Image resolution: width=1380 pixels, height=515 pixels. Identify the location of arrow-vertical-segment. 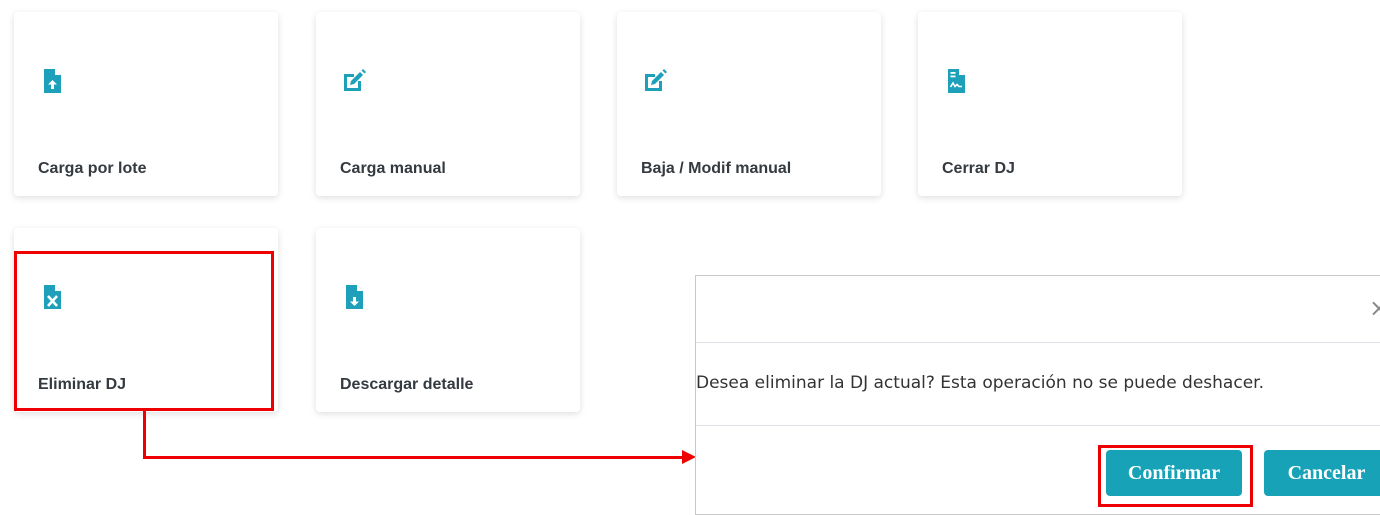
(144, 434).